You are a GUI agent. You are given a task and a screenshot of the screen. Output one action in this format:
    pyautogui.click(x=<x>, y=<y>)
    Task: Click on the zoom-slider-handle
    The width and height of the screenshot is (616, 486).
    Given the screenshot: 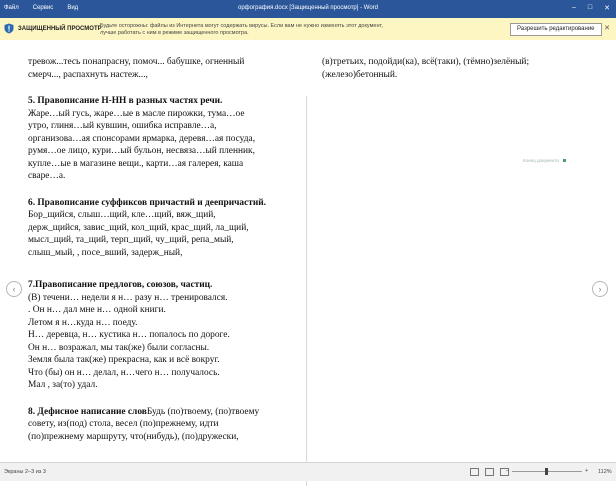 What is the action you would take?
    pyautogui.click(x=546, y=471)
    